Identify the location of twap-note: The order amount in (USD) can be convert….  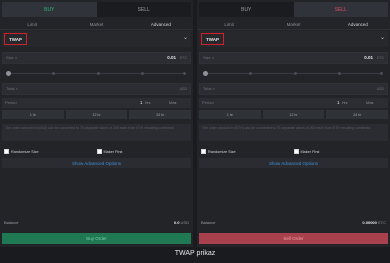
(96, 132).